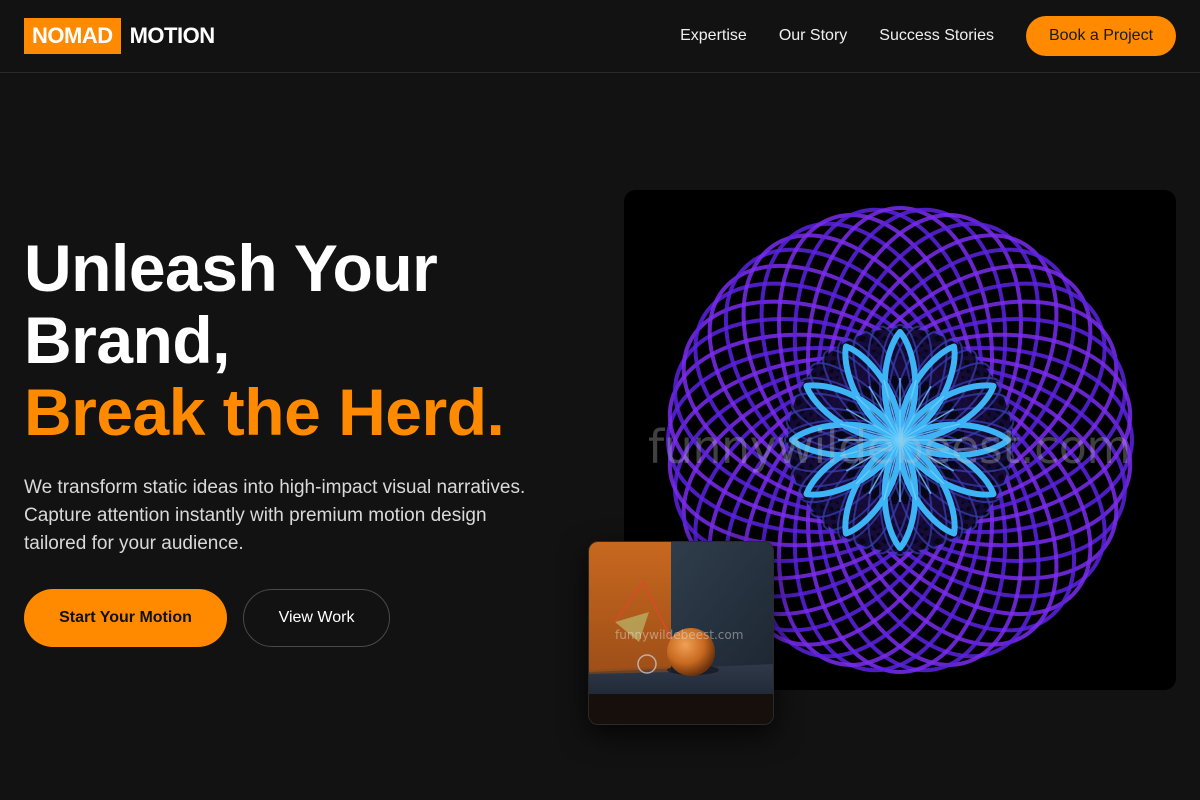 The image size is (1200, 800). What do you see at coordinates (264, 412) in the screenshot?
I see `hero-title-accent: Break the Herd.` at bounding box center [264, 412].